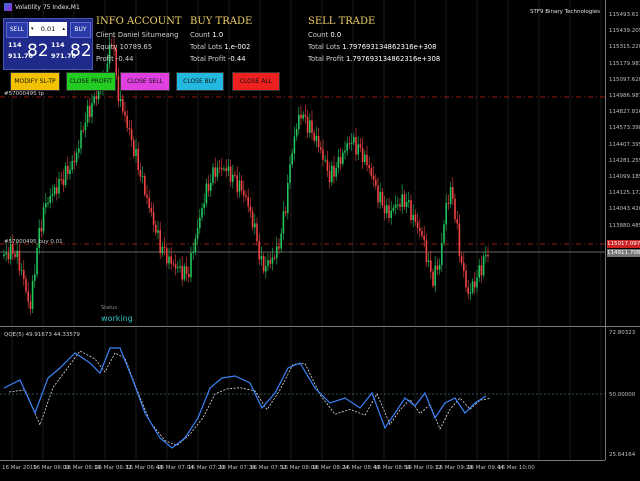 Image resolution: width=640 pixels, height=481 pixels. Describe the element at coordinates (200, 81) in the screenshot. I see `close-buy-button: CLOSE BUY` at that location.